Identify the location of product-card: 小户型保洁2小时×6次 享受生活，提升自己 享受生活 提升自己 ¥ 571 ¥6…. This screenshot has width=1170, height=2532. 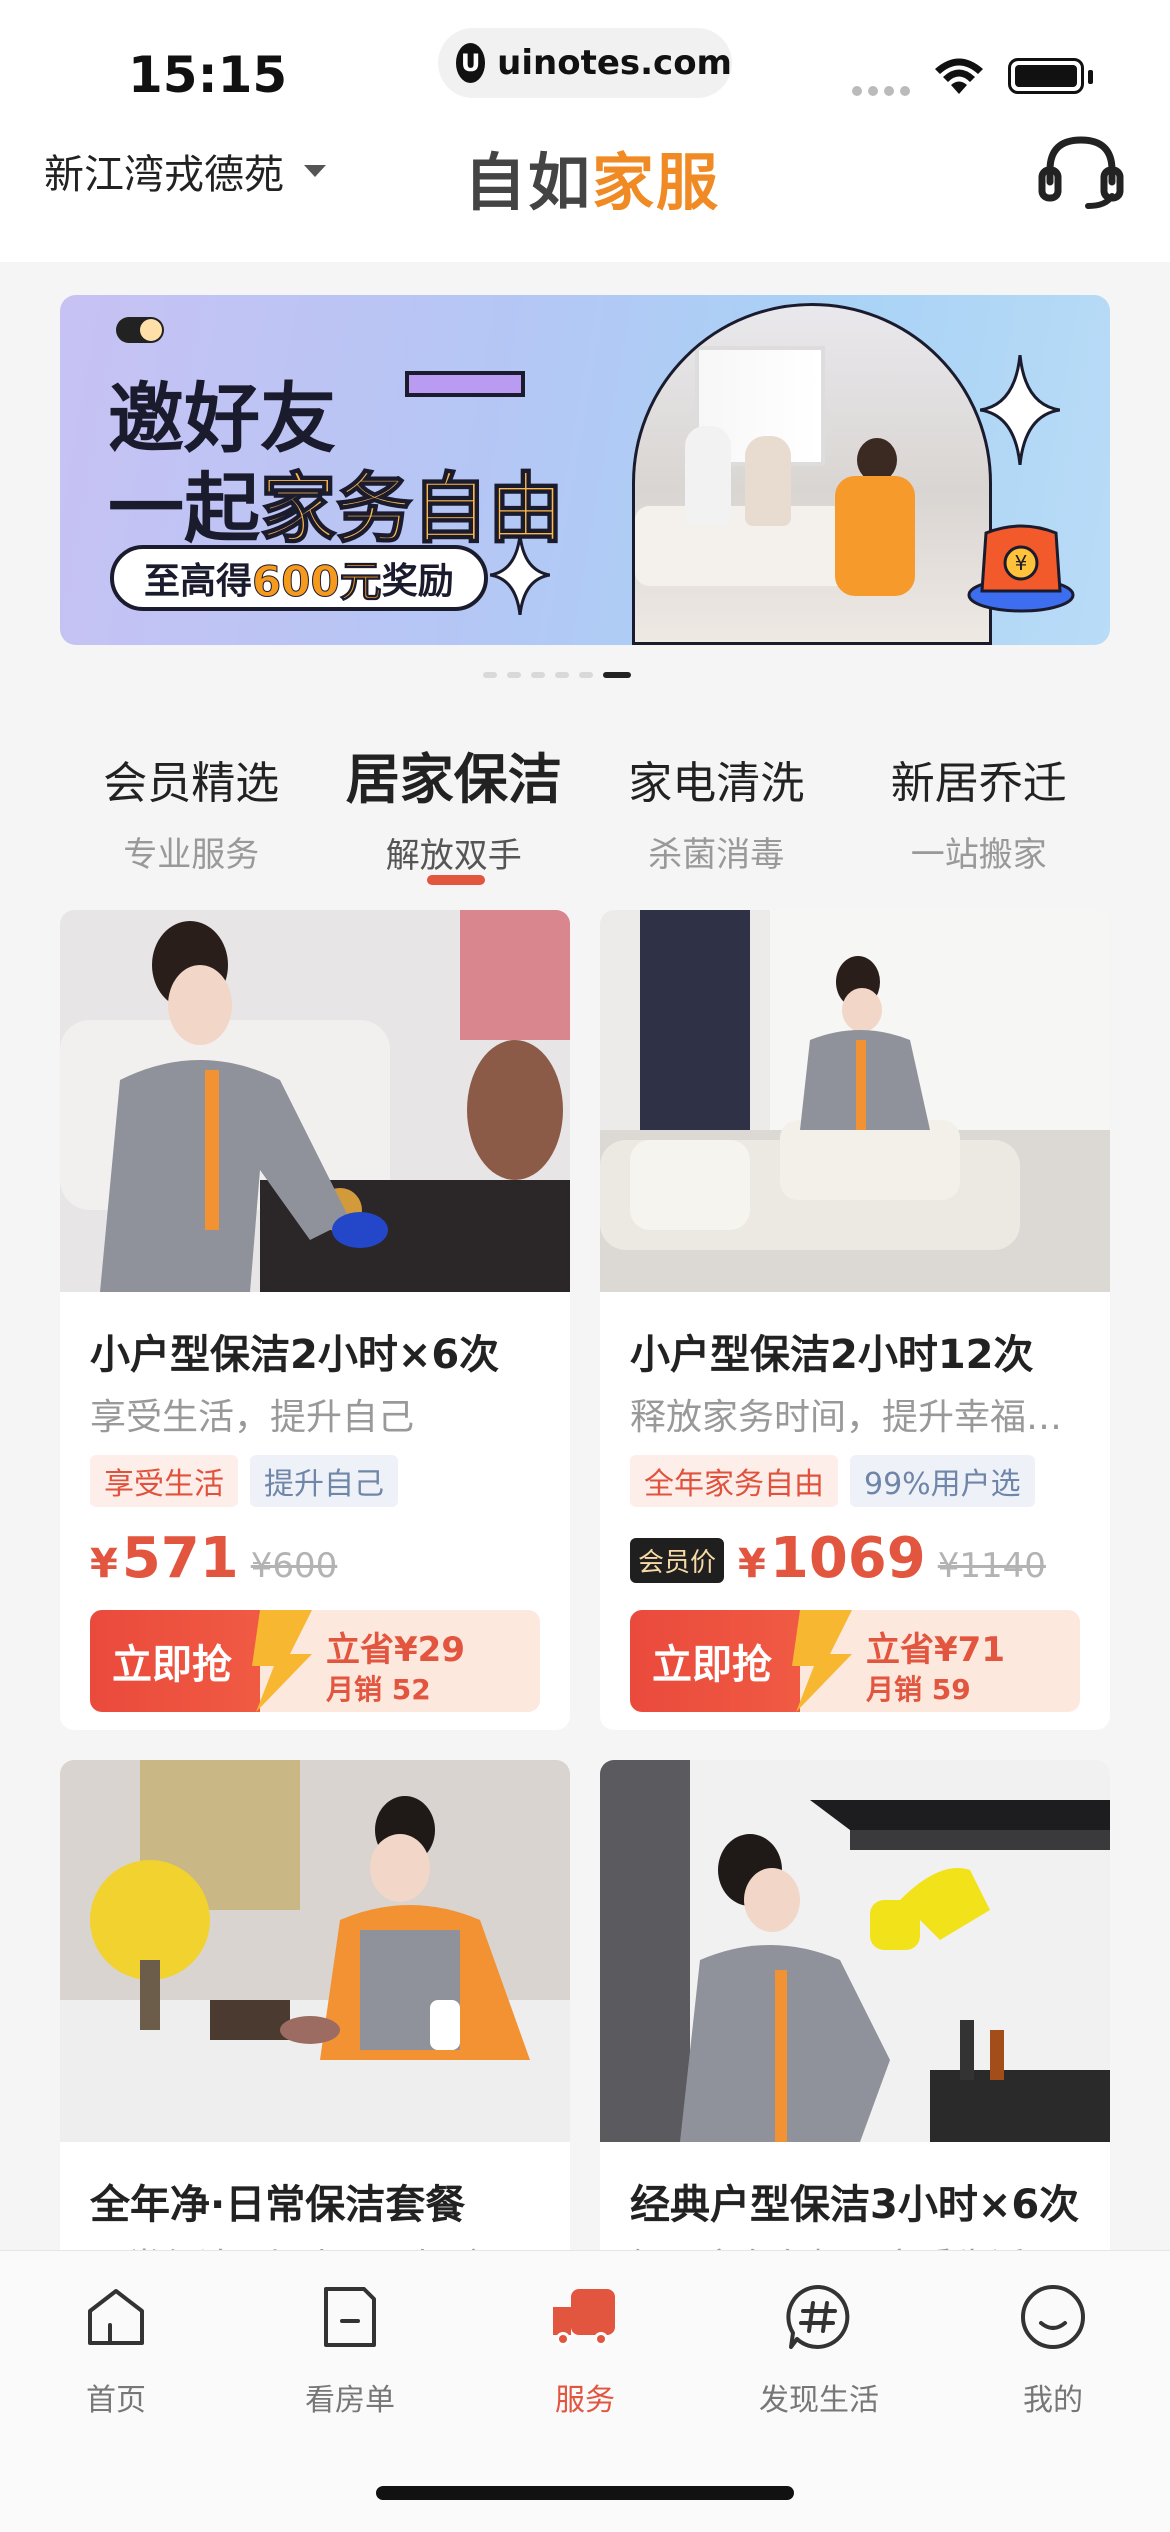
(315, 1320).